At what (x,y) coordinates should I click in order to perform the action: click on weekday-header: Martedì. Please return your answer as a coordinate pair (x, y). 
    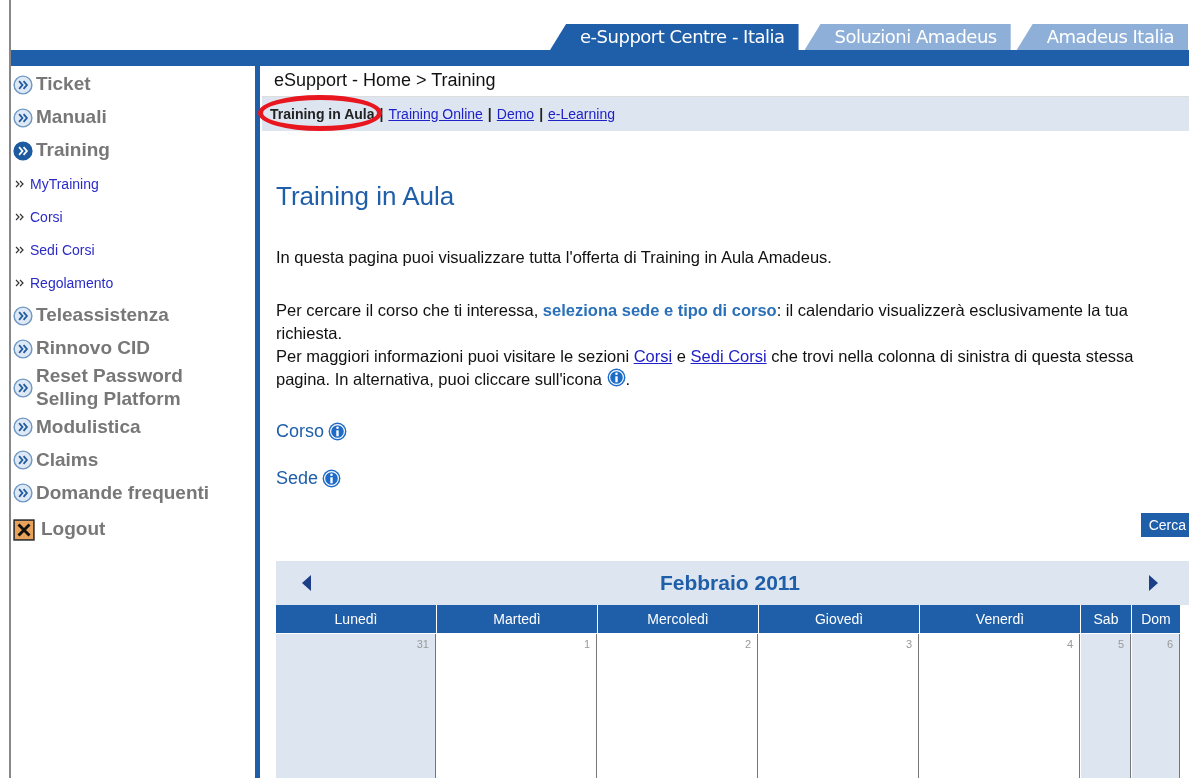
    Looking at the image, I should click on (517, 619).